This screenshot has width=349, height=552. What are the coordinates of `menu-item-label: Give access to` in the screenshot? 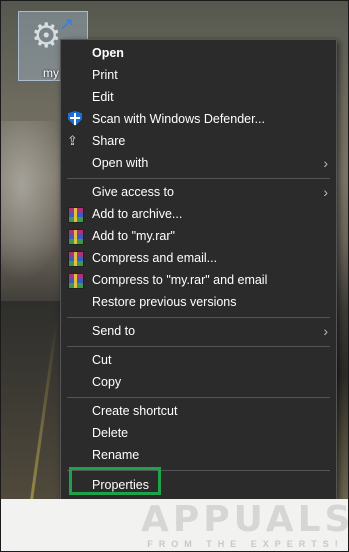 It's located at (133, 192).